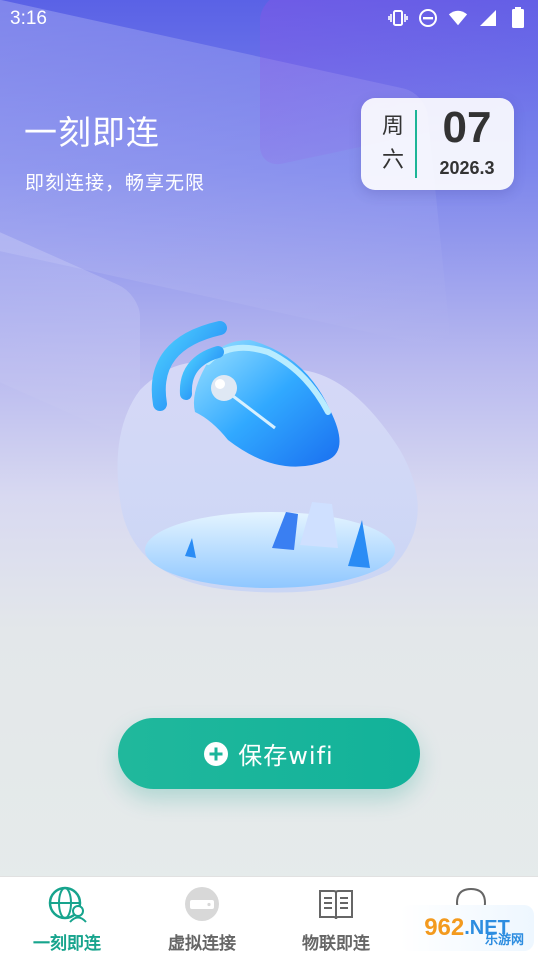 Image resolution: width=538 pixels, height=956 pixels. I want to click on date-card: 周 六 07 2026.3, so click(437, 144).